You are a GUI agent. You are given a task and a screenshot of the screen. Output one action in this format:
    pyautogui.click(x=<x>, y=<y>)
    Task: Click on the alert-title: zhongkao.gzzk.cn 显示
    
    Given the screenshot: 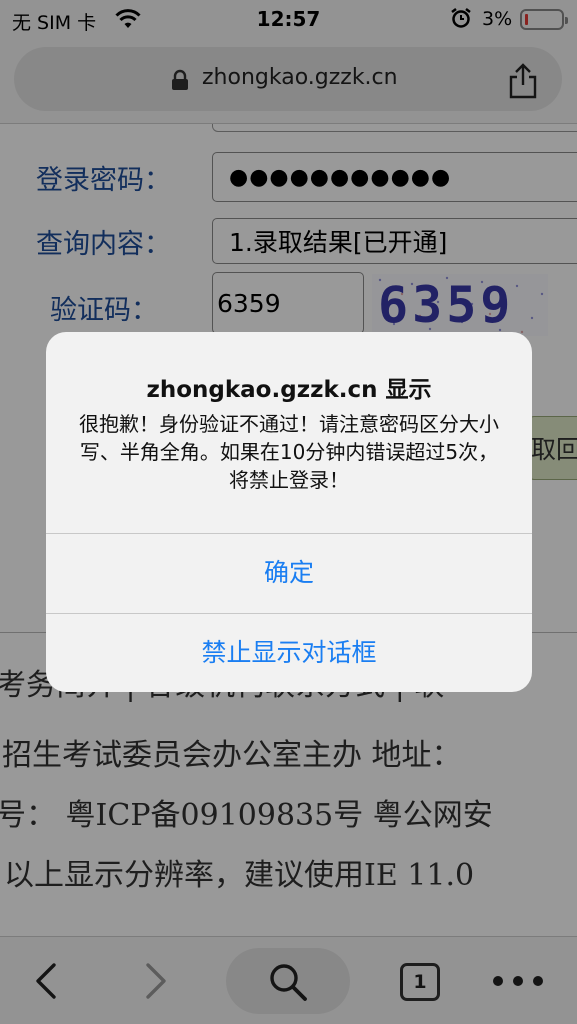 What is the action you would take?
    pyautogui.click(x=289, y=390)
    